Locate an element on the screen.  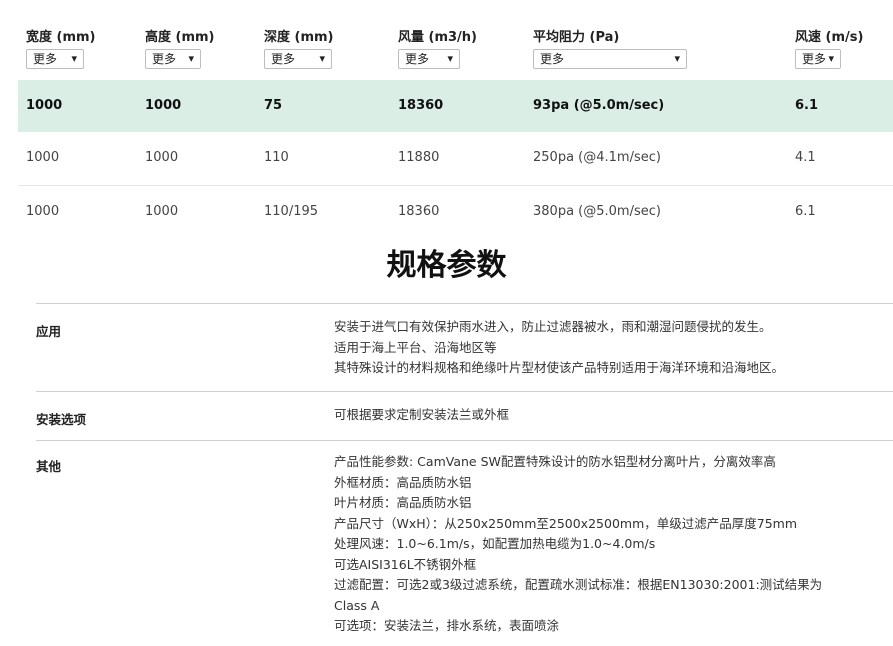
spec-line: 安装于进气口有效保护雨水进入，防止过滤器被水，雨和潮湿问题侵扰的发生。 is located at coordinates (553, 326).